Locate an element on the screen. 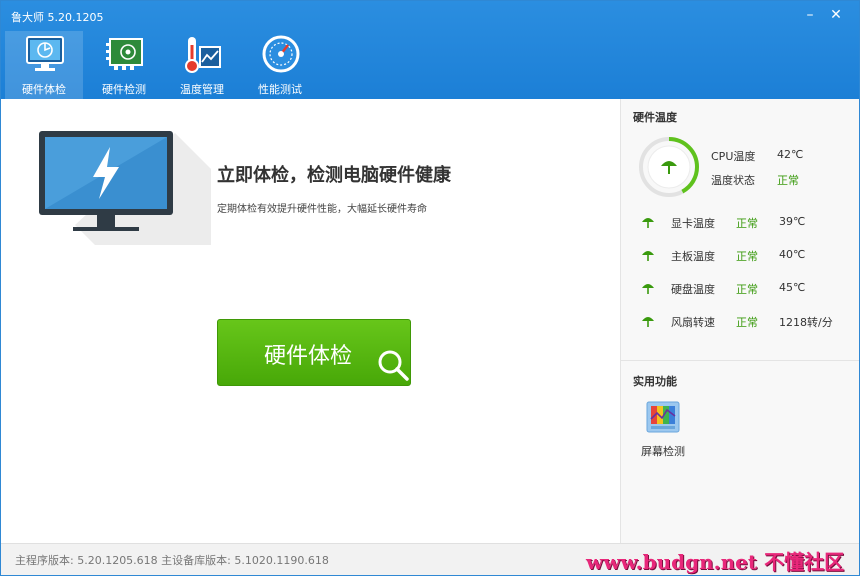 Image resolution: width=860 pixels, height=576 pixels. tab-label: 性能测试 is located at coordinates (280, 89).